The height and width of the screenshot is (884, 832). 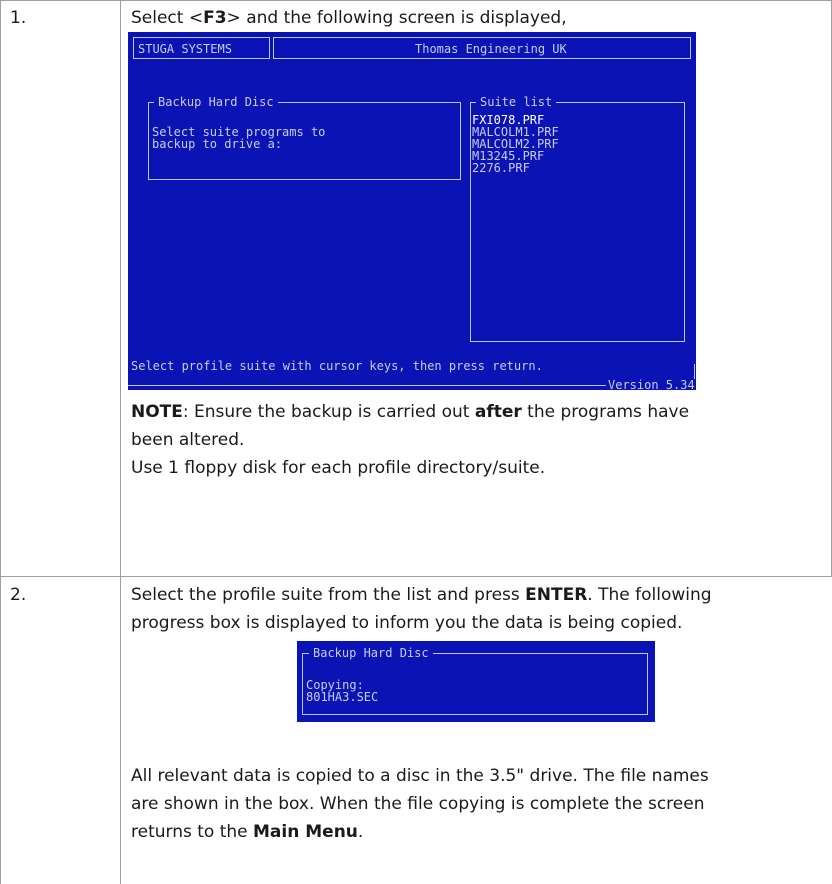 What do you see at coordinates (18, 595) in the screenshot?
I see `step-number: 2.` at bounding box center [18, 595].